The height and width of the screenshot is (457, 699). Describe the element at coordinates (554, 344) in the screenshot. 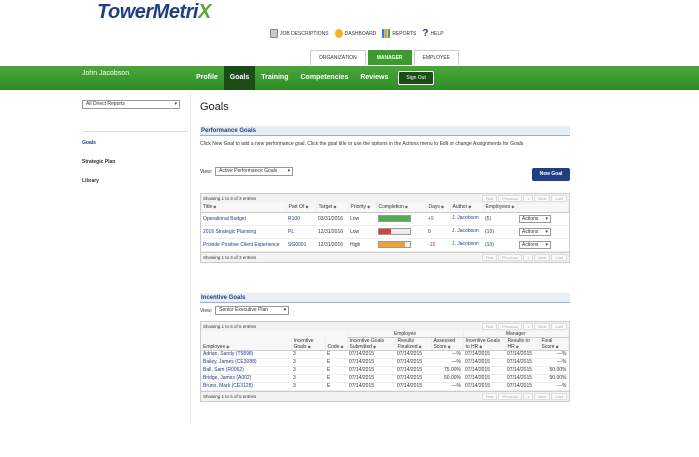

I see `col-final-score: Final Score◆` at that location.